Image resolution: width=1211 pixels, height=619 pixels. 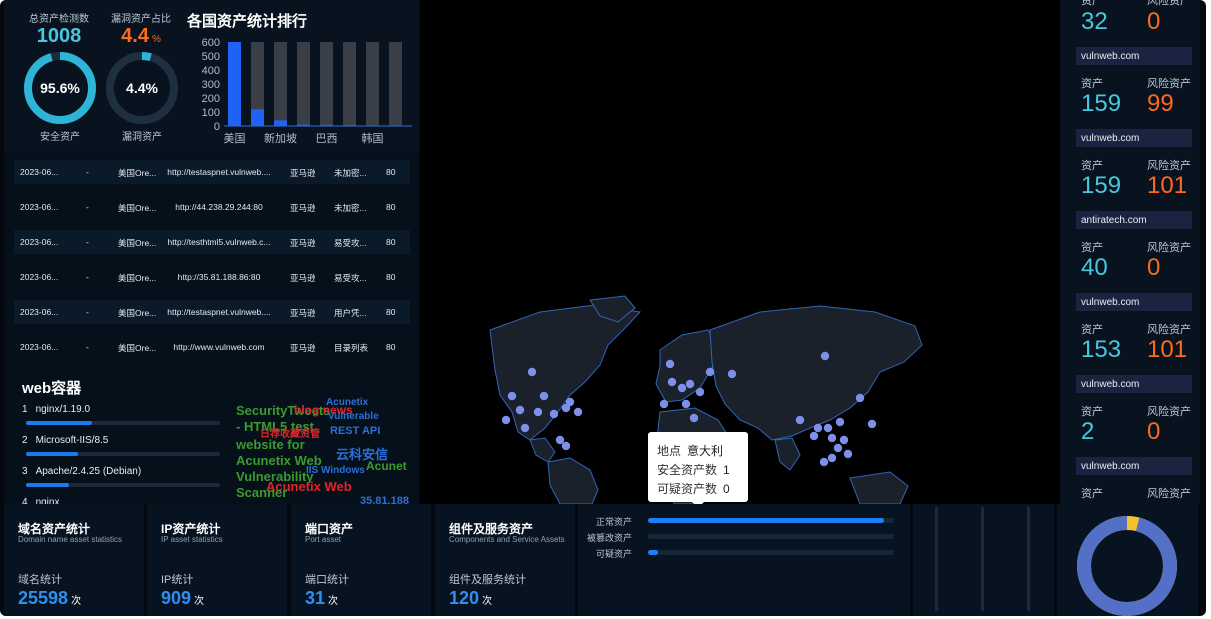 I want to click on word-cloud-term: 35.81.188, so click(x=384, y=500).